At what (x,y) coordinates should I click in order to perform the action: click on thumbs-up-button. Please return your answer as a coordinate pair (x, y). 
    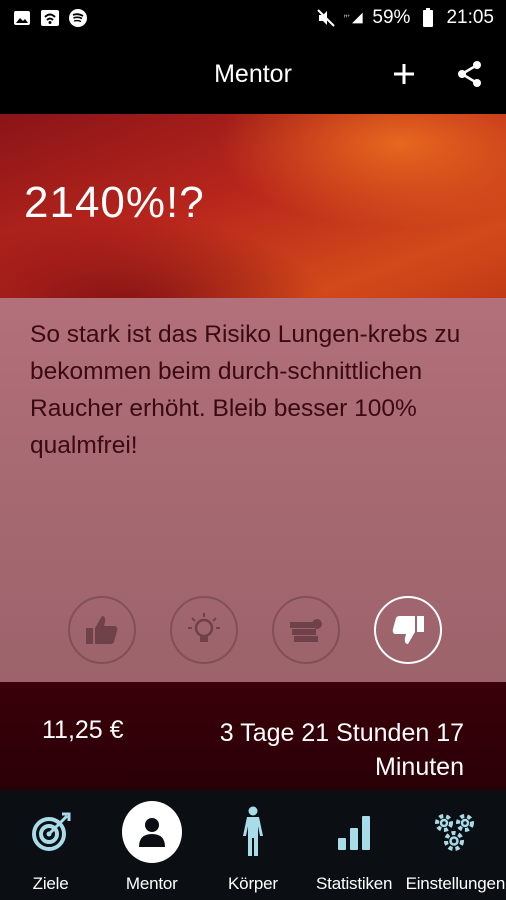
    Looking at the image, I should click on (102, 630).